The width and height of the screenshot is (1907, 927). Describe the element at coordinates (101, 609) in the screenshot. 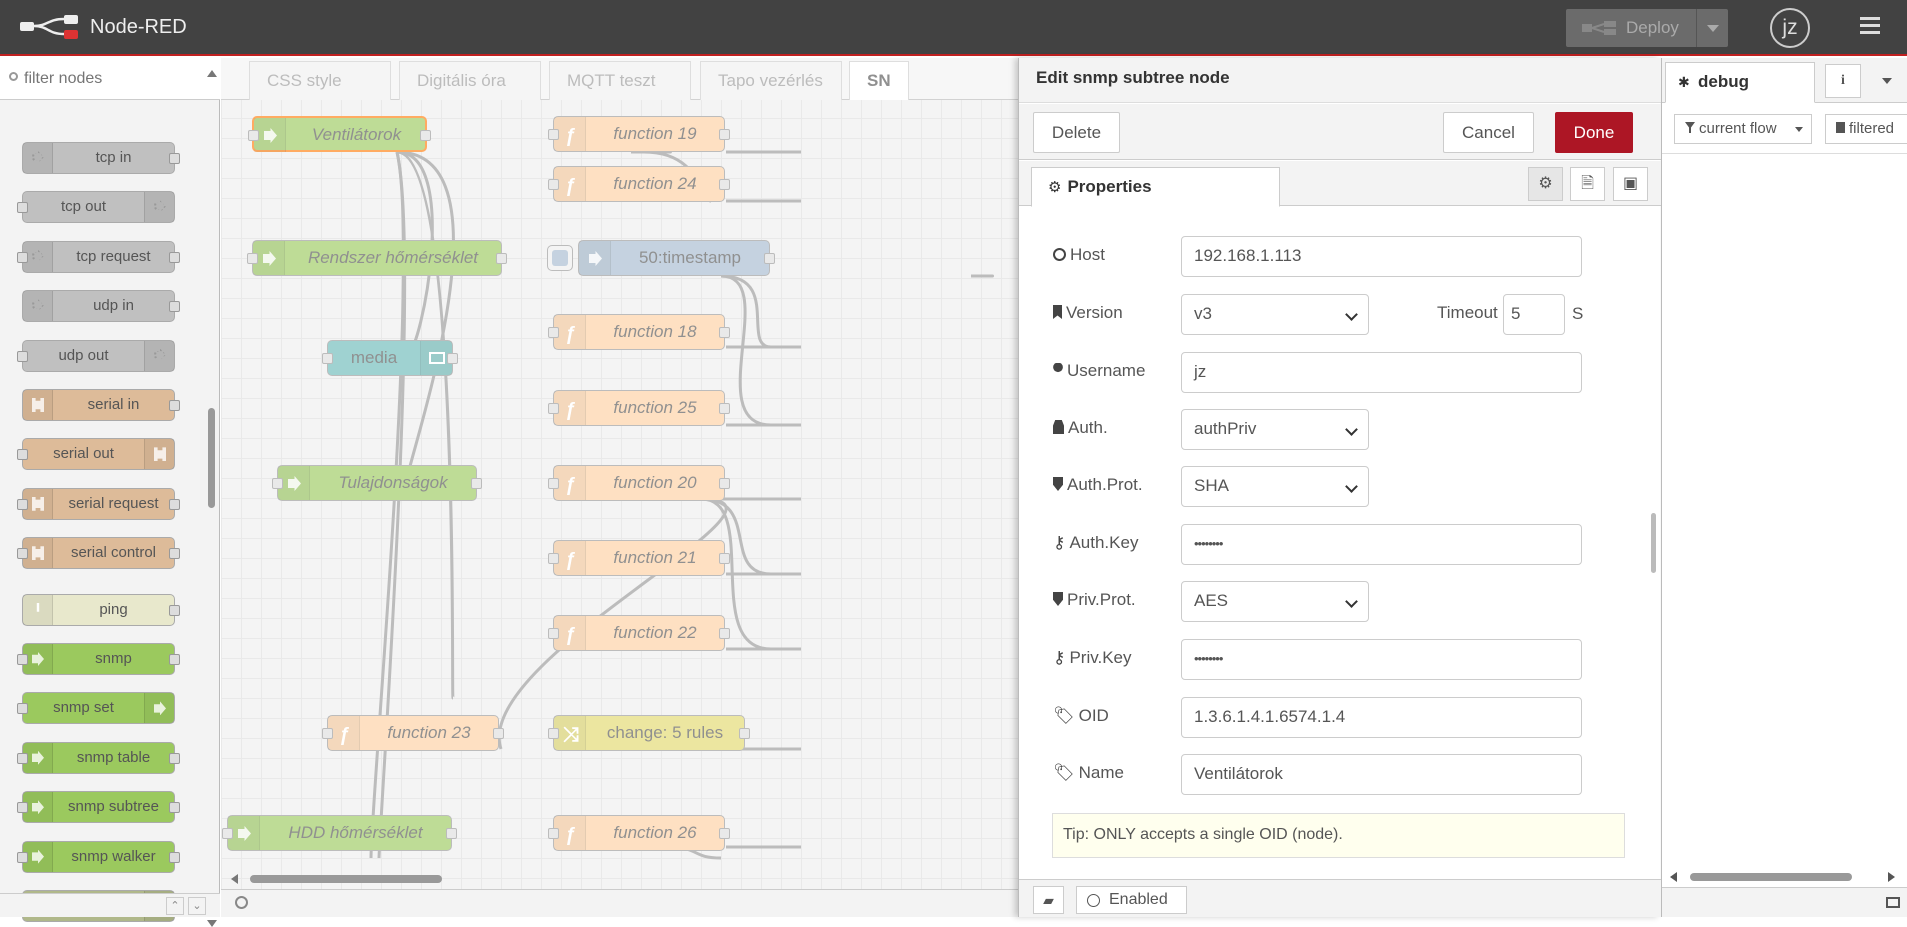

I see `palette-node: ping` at that location.